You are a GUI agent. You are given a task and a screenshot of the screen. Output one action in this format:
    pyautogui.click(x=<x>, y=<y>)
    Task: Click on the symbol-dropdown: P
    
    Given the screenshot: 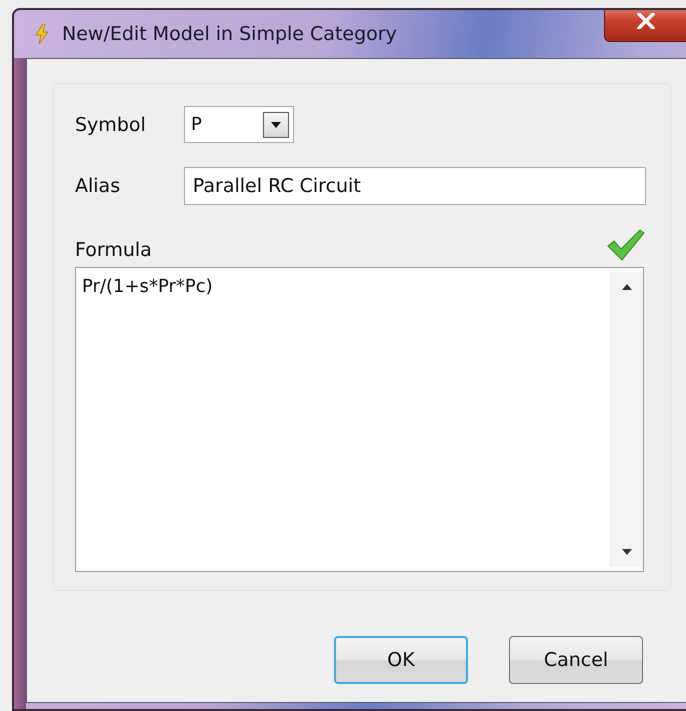 What is the action you would take?
    pyautogui.click(x=239, y=124)
    